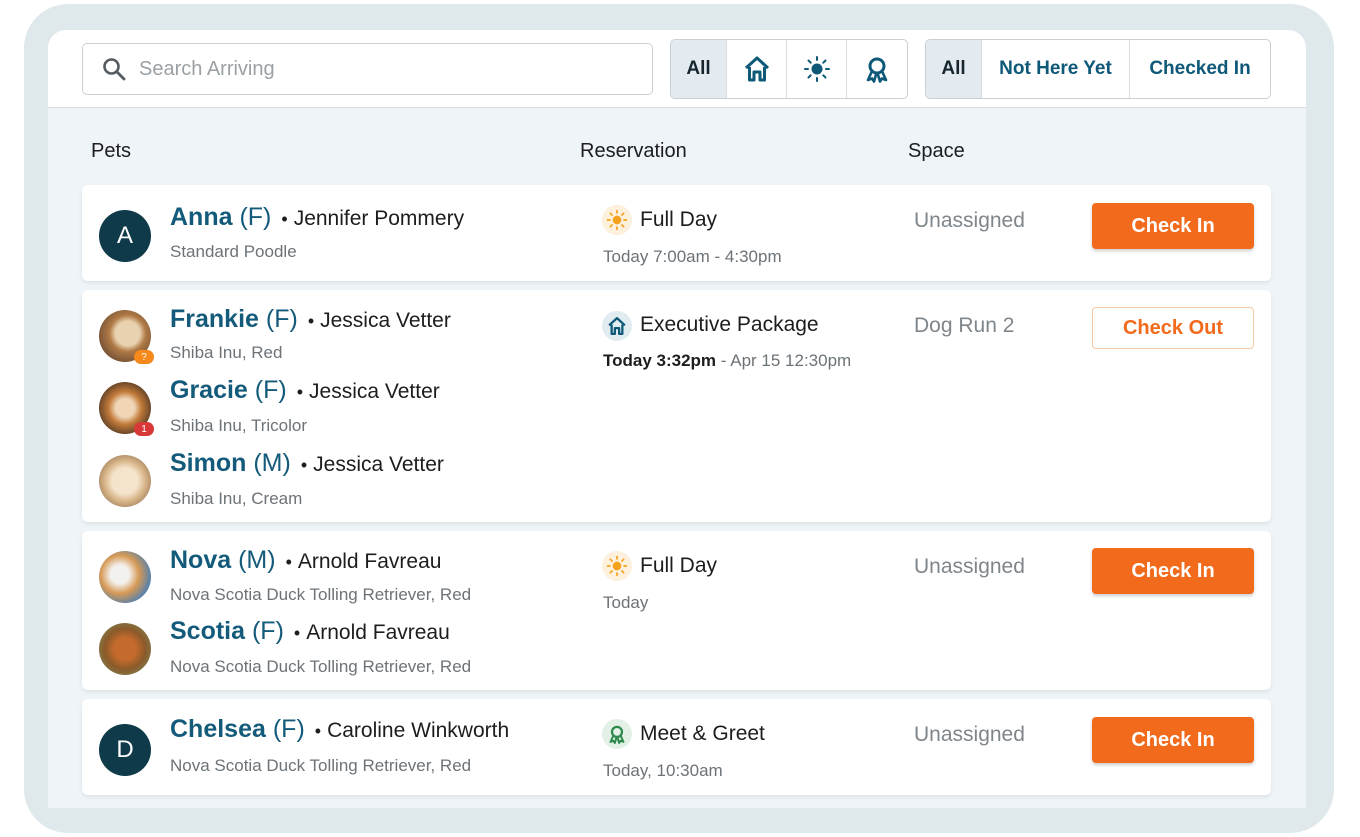 The image size is (1360, 837). Describe the element at coordinates (702, 733) in the screenshot. I see `reservation-title: Meet & Greet` at that location.